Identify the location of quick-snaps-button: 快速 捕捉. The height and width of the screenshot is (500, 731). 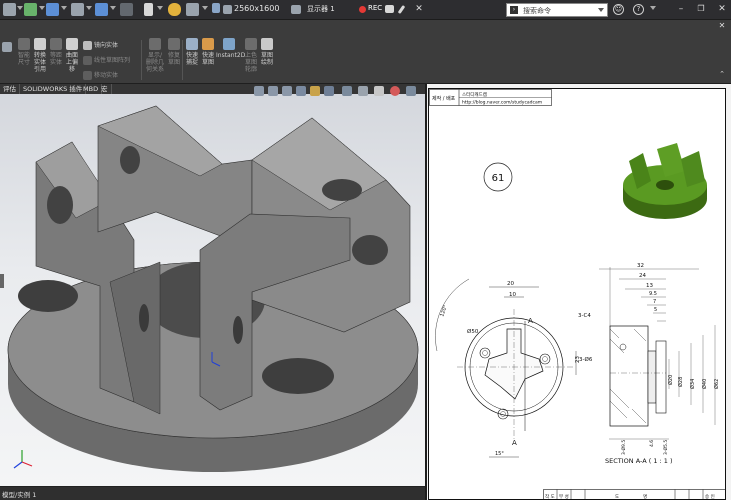
(192, 52).